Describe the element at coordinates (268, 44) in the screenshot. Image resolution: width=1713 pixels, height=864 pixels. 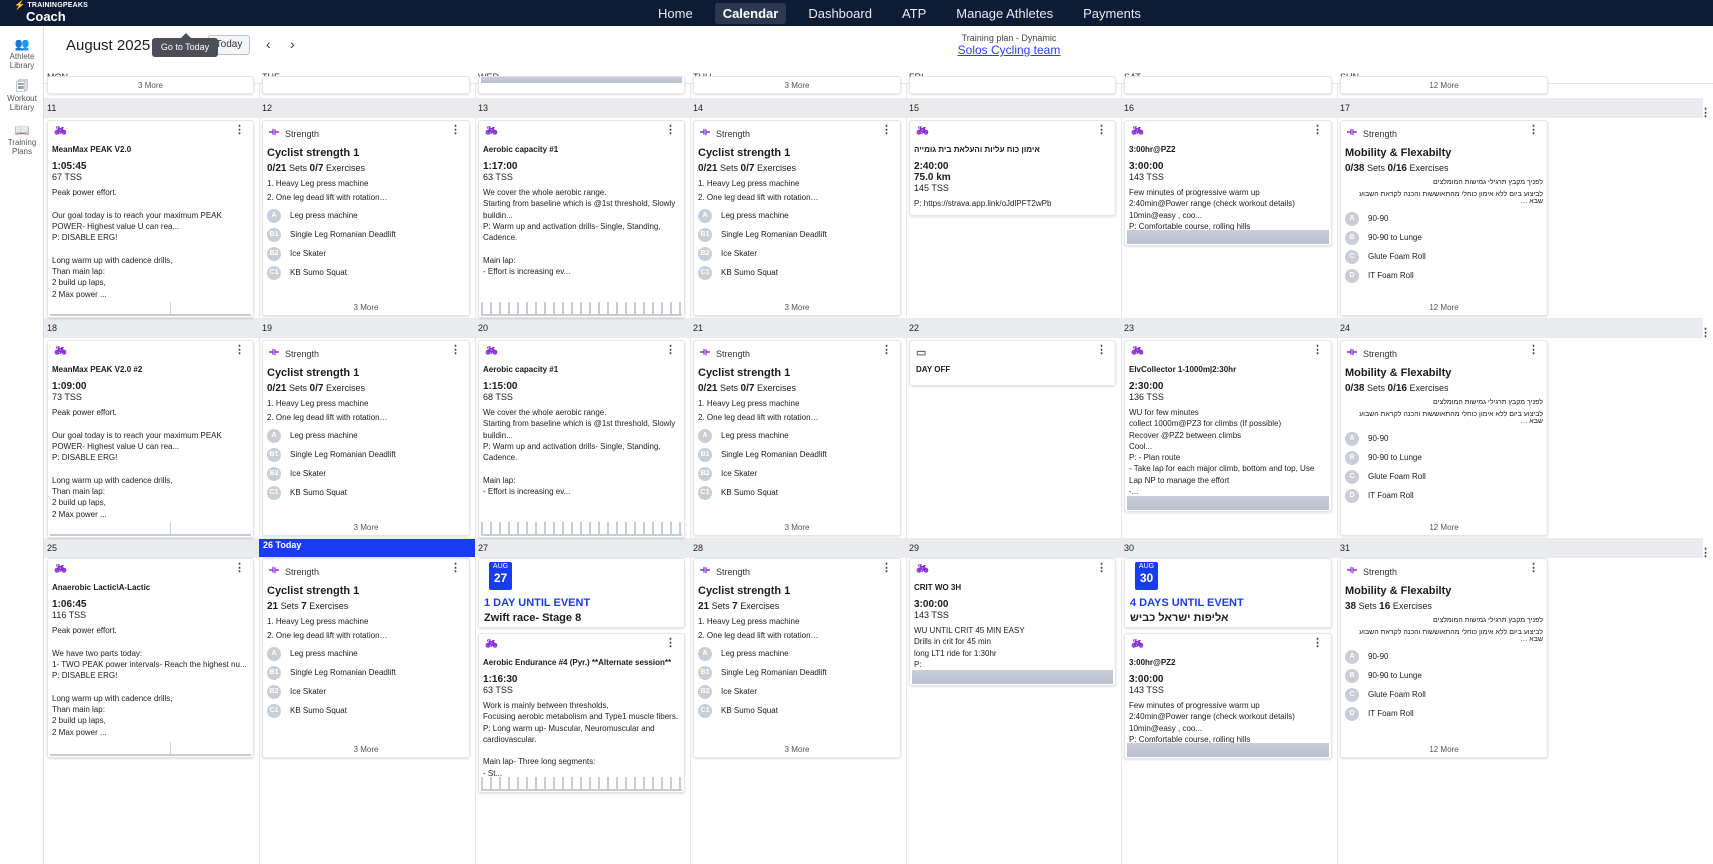
I see `previous-month-chevron-icon: ‹` at that location.